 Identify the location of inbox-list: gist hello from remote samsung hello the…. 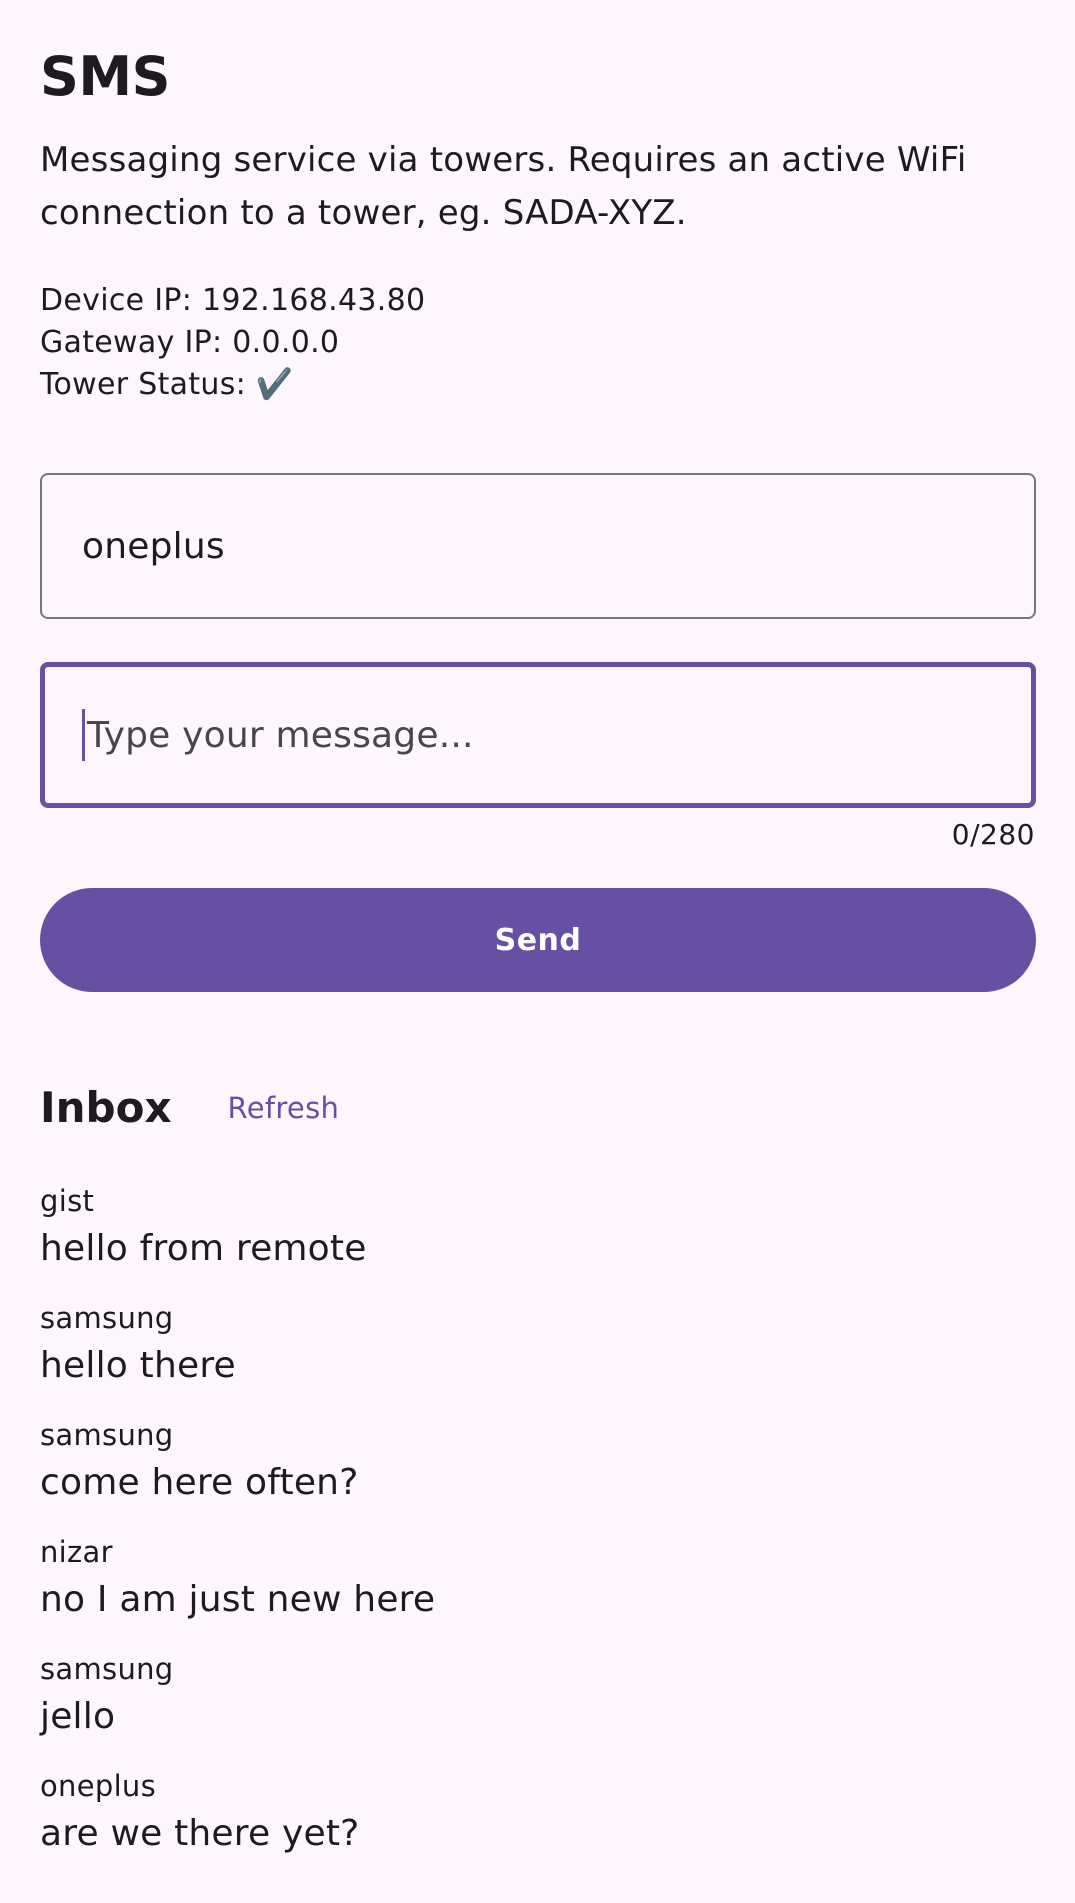
(237, 1531).